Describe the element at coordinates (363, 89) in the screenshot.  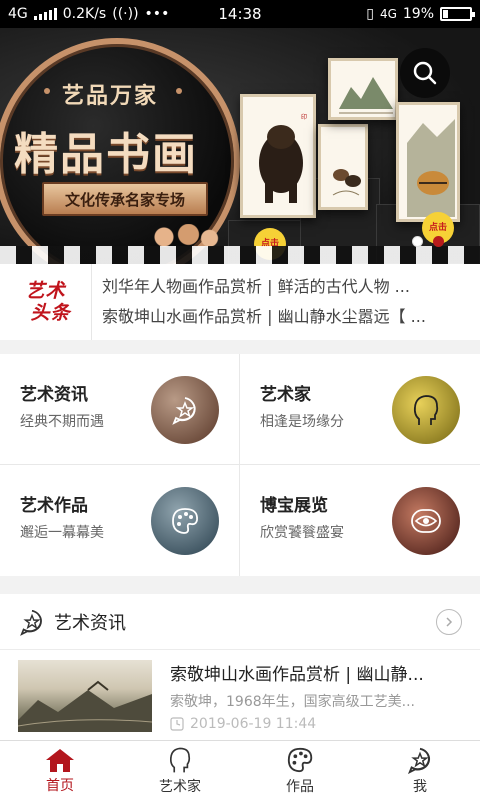
I see `artwork-frame-landscape` at that location.